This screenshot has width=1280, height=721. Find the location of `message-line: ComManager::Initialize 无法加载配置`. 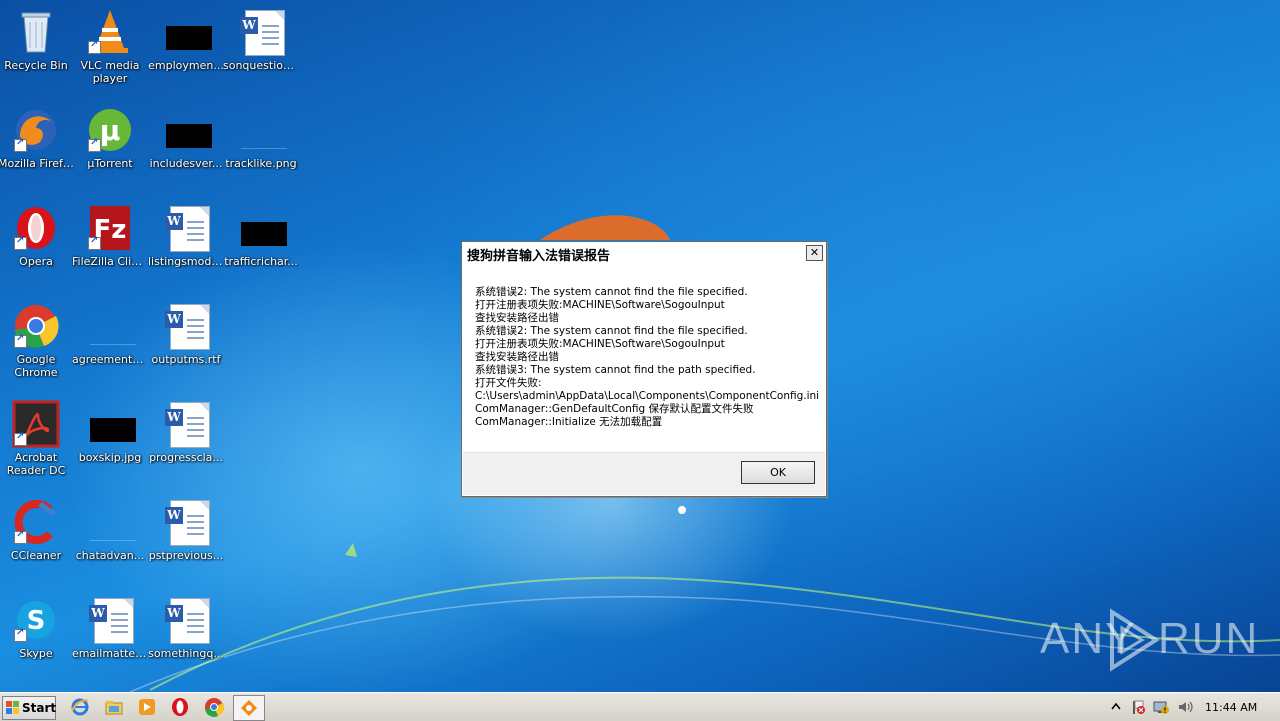

message-line: ComManager::Initialize 无法加载配置 is located at coordinates (569, 422).